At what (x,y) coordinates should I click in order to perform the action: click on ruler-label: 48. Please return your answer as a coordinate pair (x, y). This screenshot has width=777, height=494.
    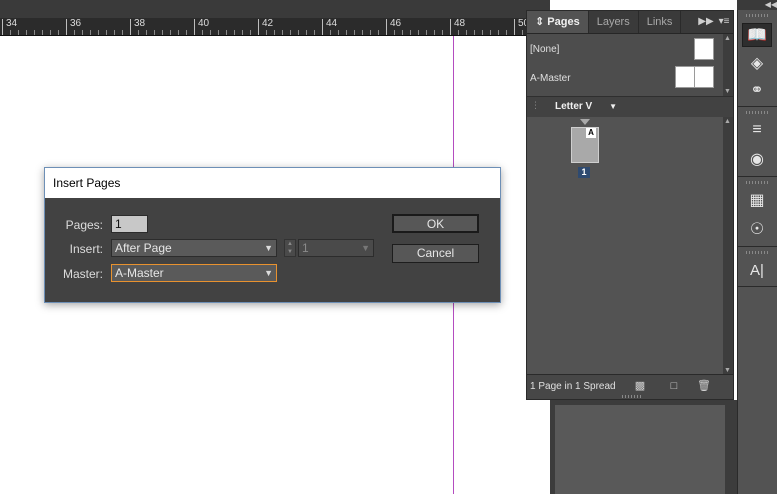
    Looking at the image, I should click on (460, 23).